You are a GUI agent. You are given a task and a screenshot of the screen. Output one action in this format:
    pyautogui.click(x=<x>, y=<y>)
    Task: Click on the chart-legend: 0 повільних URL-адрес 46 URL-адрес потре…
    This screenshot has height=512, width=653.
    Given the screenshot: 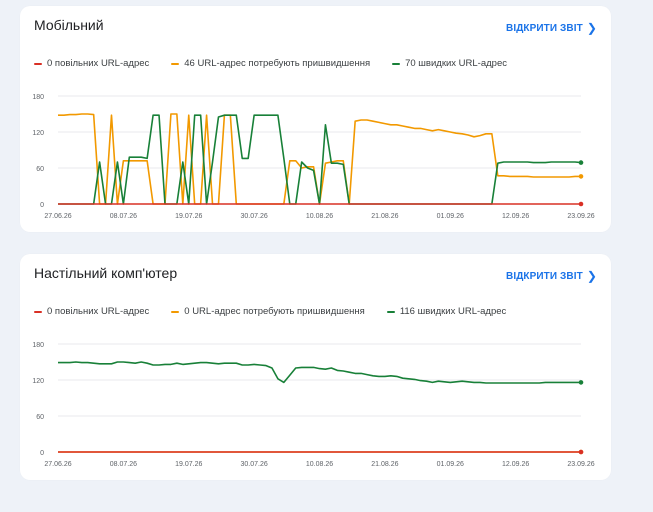 What is the action you would take?
    pyautogui.click(x=281, y=63)
    